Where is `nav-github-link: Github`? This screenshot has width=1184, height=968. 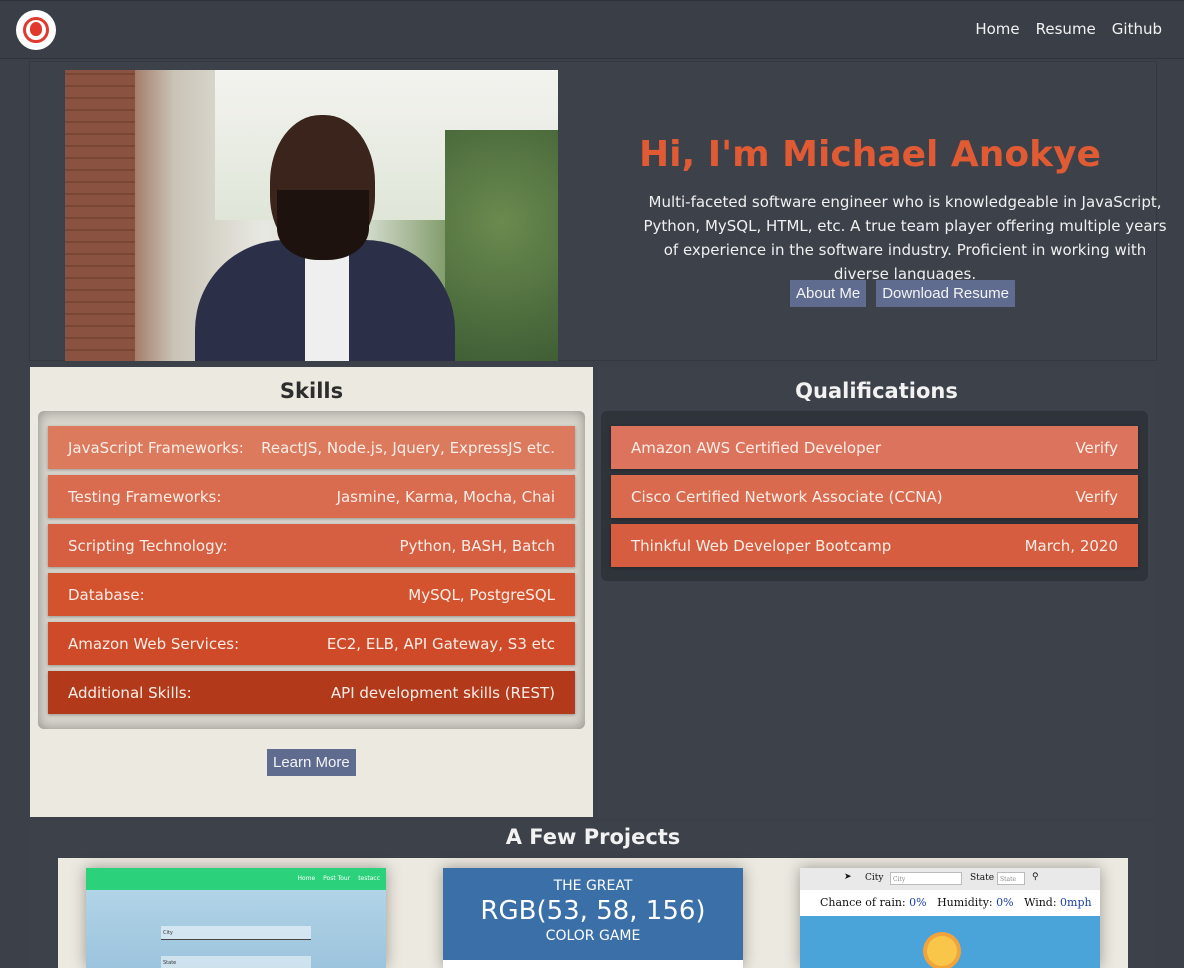 nav-github-link: Github is located at coordinates (1137, 29).